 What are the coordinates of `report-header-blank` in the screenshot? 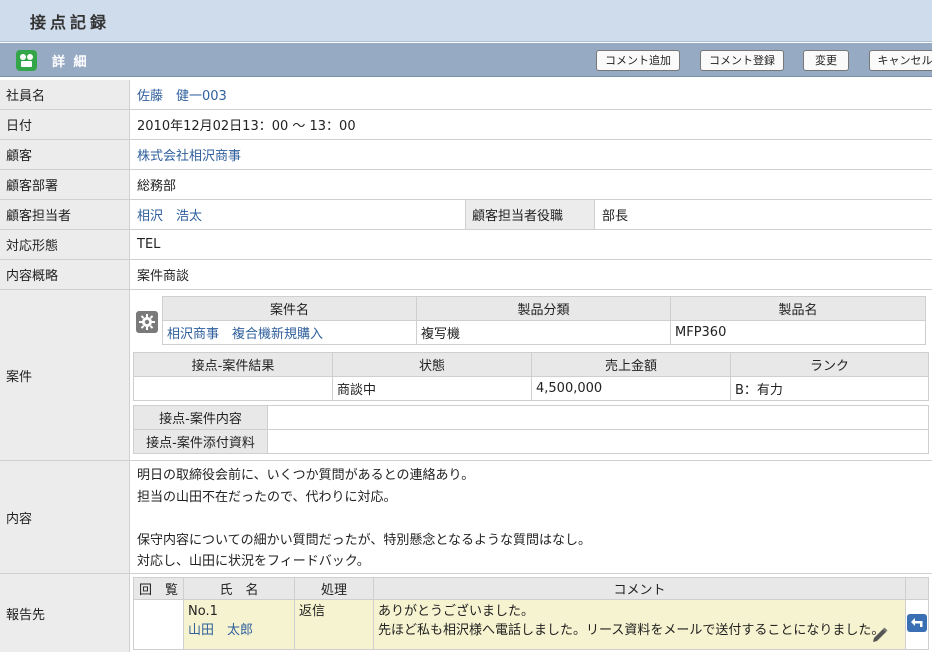 It's located at (917, 588).